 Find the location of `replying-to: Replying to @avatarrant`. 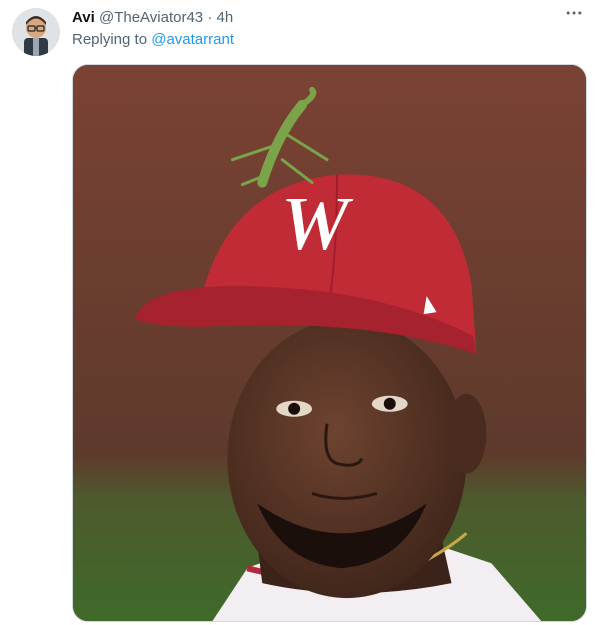

replying-to: Replying to @avatarrant is located at coordinates (153, 40).